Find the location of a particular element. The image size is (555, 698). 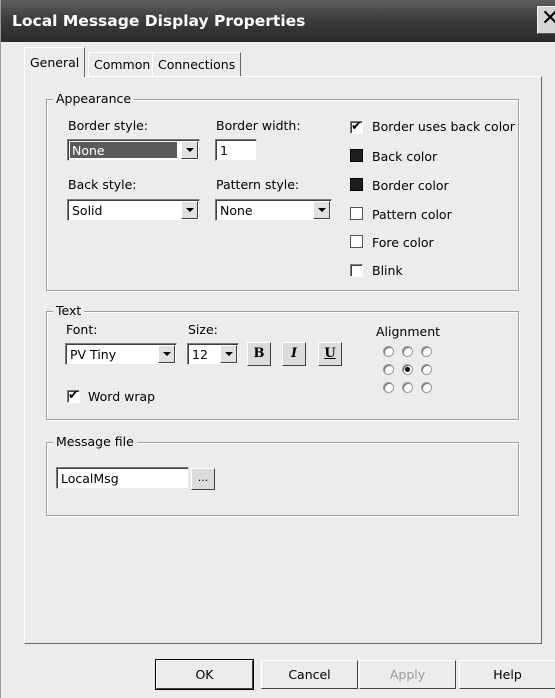

text-legend: Text is located at coordinates (69, 311).